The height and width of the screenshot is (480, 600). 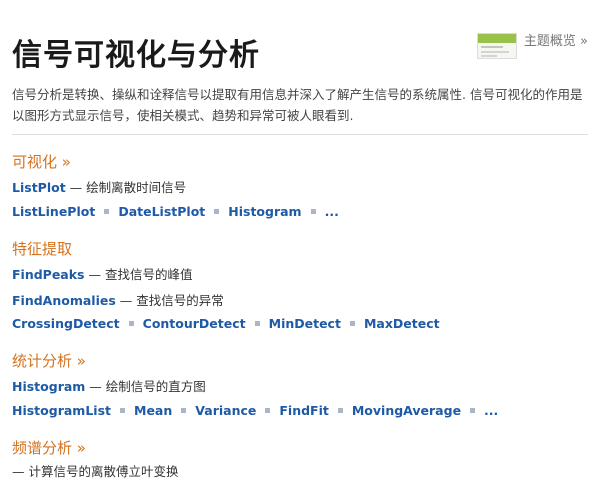 What do you see at coordinates (300, 134) in the screenshot?
I see `divider` at bounding box center [300, 134].